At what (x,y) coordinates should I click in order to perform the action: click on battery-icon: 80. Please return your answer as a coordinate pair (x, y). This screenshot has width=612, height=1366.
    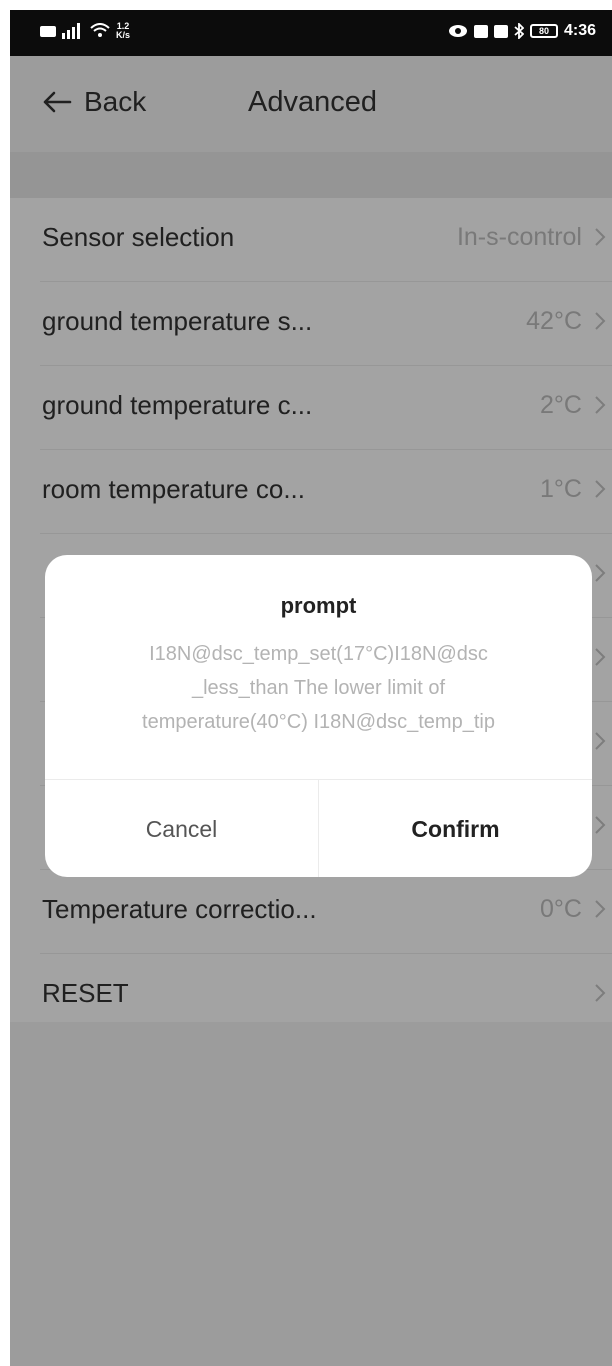
    Looking at the image, I should click on (543, 31).